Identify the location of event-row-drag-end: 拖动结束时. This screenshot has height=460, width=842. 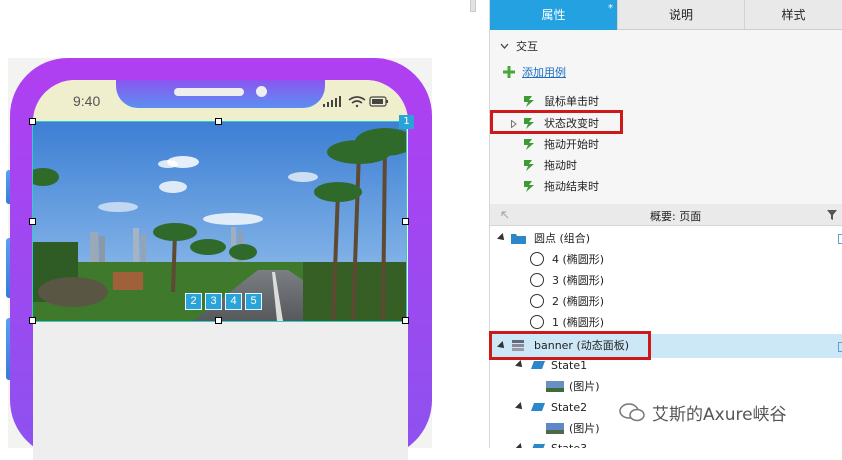
(666, 186).